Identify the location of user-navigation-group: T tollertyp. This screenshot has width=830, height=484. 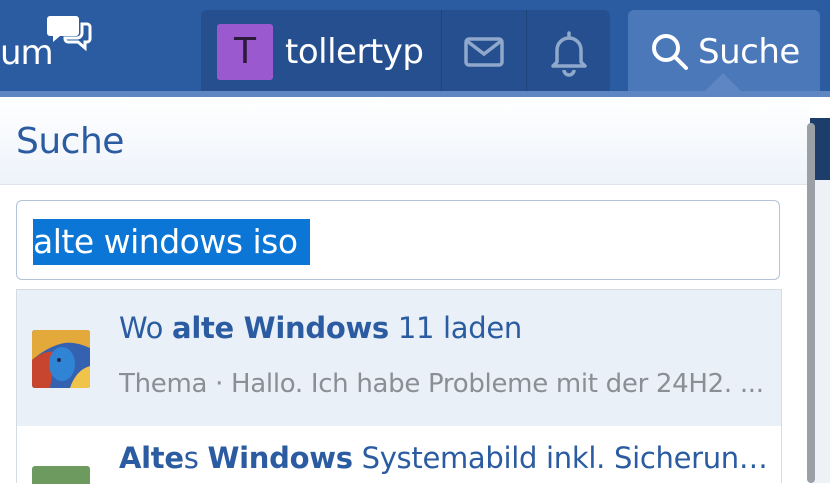
(405, 51).